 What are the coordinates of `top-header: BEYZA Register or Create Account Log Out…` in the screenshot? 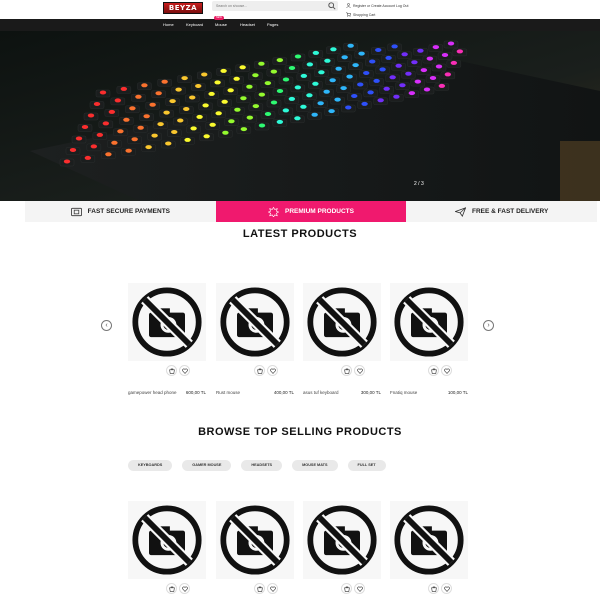 It's located at (300, 9).